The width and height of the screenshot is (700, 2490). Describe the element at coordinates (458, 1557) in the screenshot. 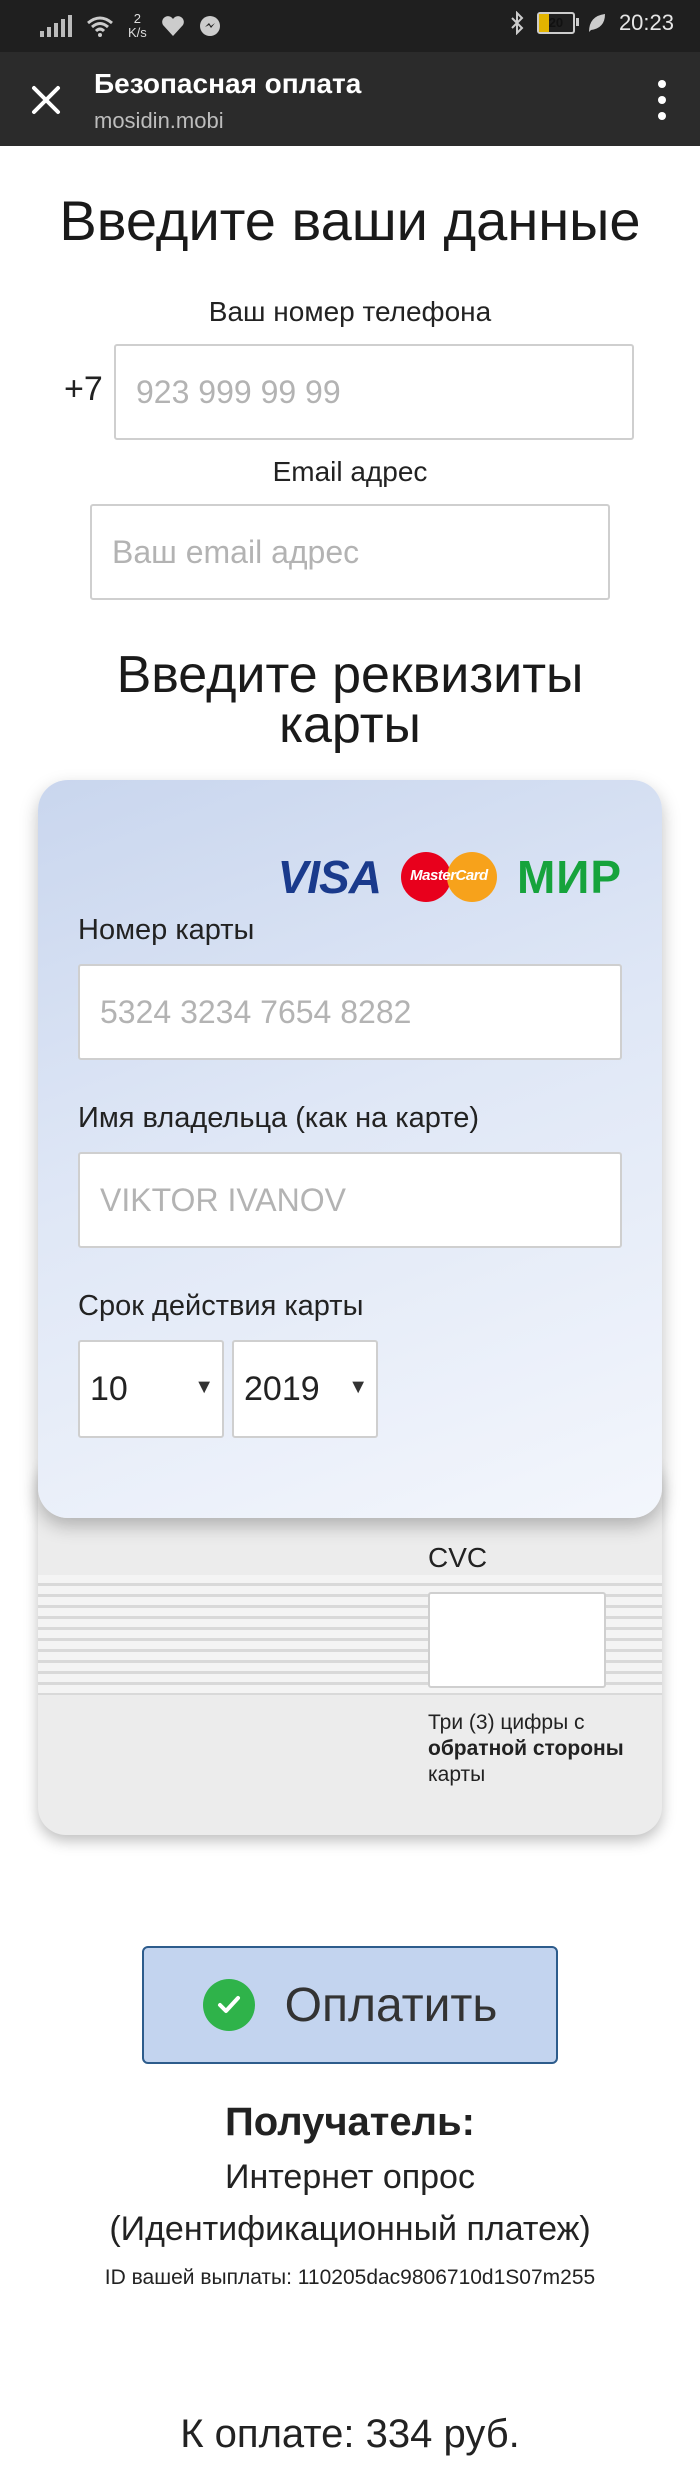

I see `cvc-label: CVC` at that location.